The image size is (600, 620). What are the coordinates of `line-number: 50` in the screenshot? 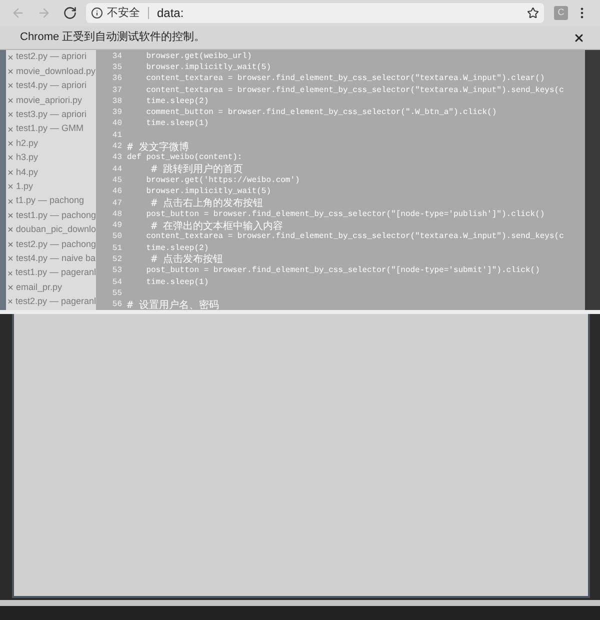 It's located at (116, 237).